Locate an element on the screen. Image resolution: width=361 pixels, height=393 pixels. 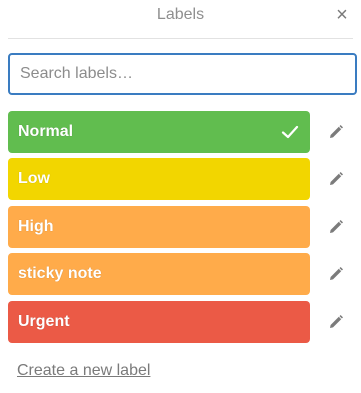
popover-header: Labels × is located at coordinates (180, 19).